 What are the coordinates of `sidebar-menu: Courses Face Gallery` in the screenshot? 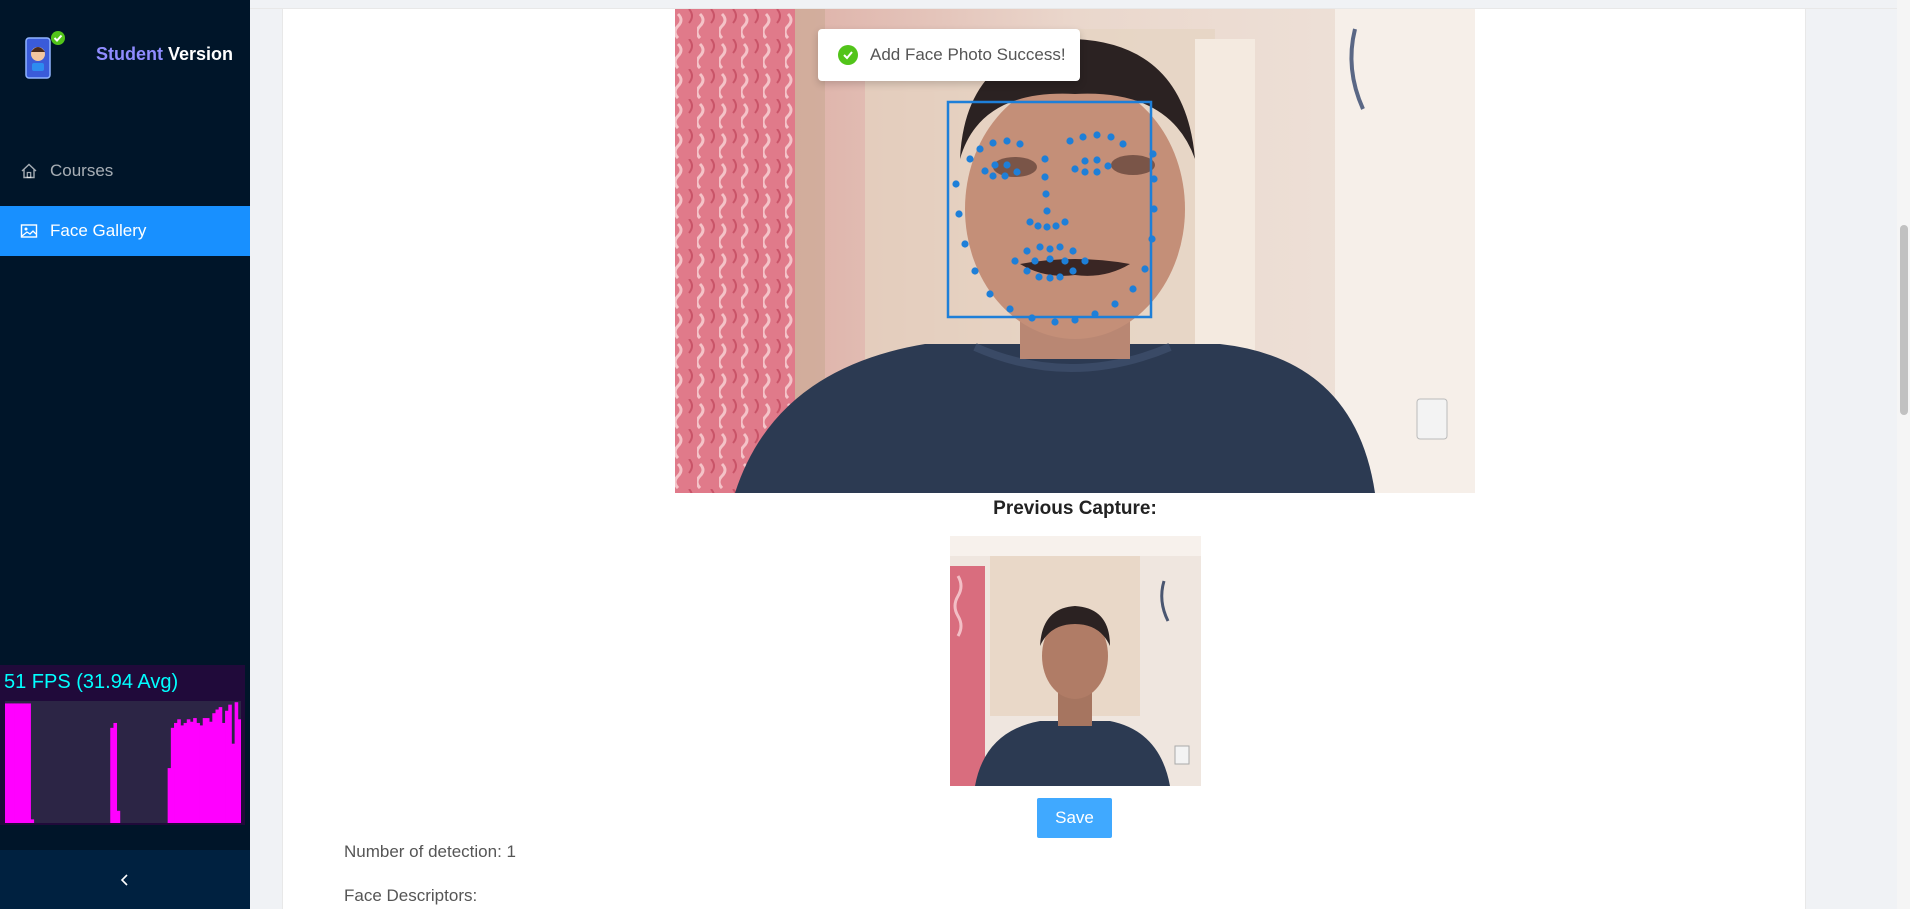 It's located at (125, 206).